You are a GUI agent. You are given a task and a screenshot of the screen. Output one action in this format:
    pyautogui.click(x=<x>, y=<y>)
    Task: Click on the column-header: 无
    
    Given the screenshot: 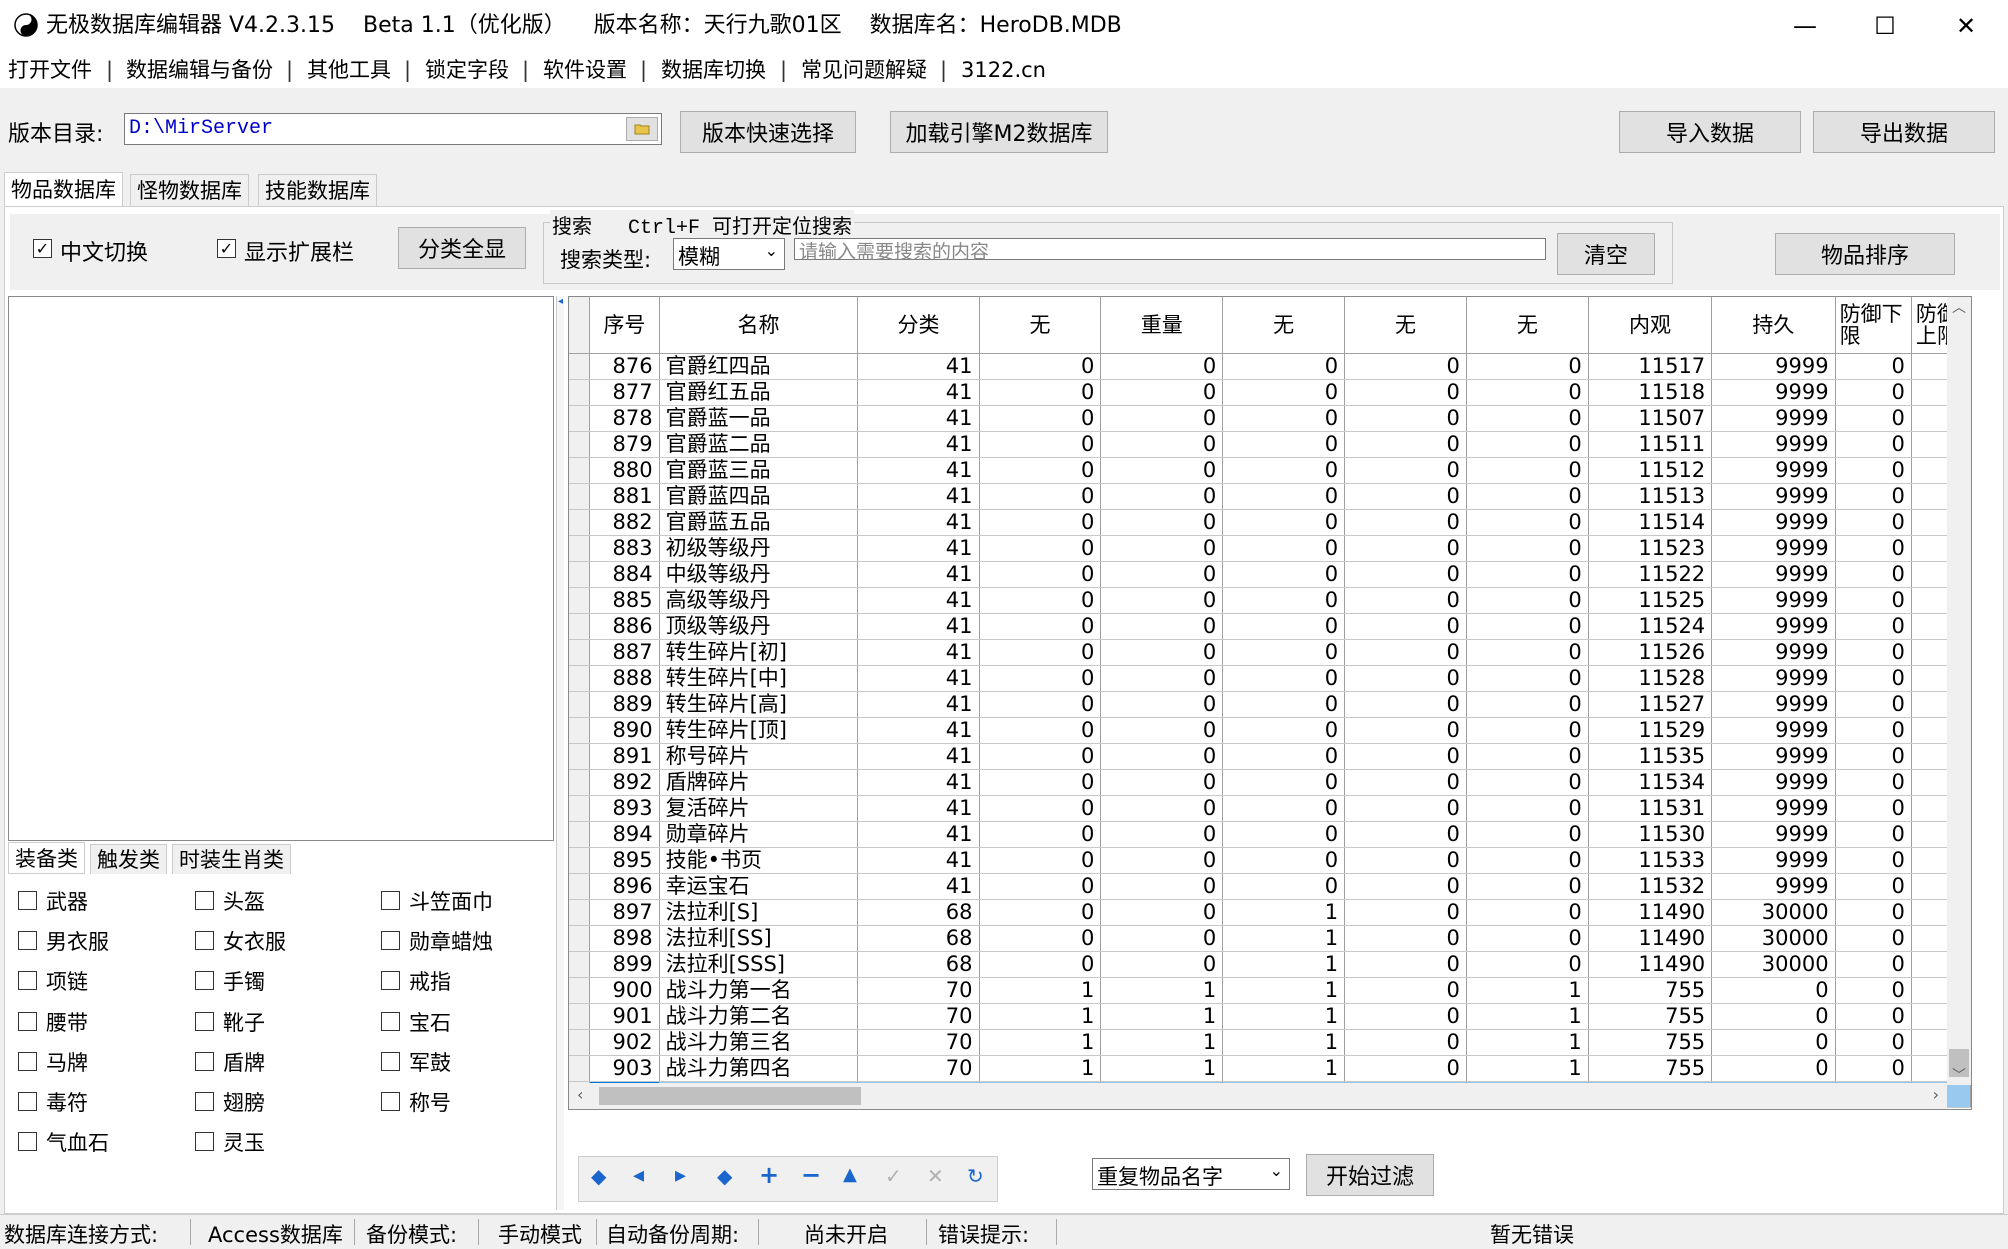 What is the action you would take?
    pyautogui.click(x=1527, y=325)
    